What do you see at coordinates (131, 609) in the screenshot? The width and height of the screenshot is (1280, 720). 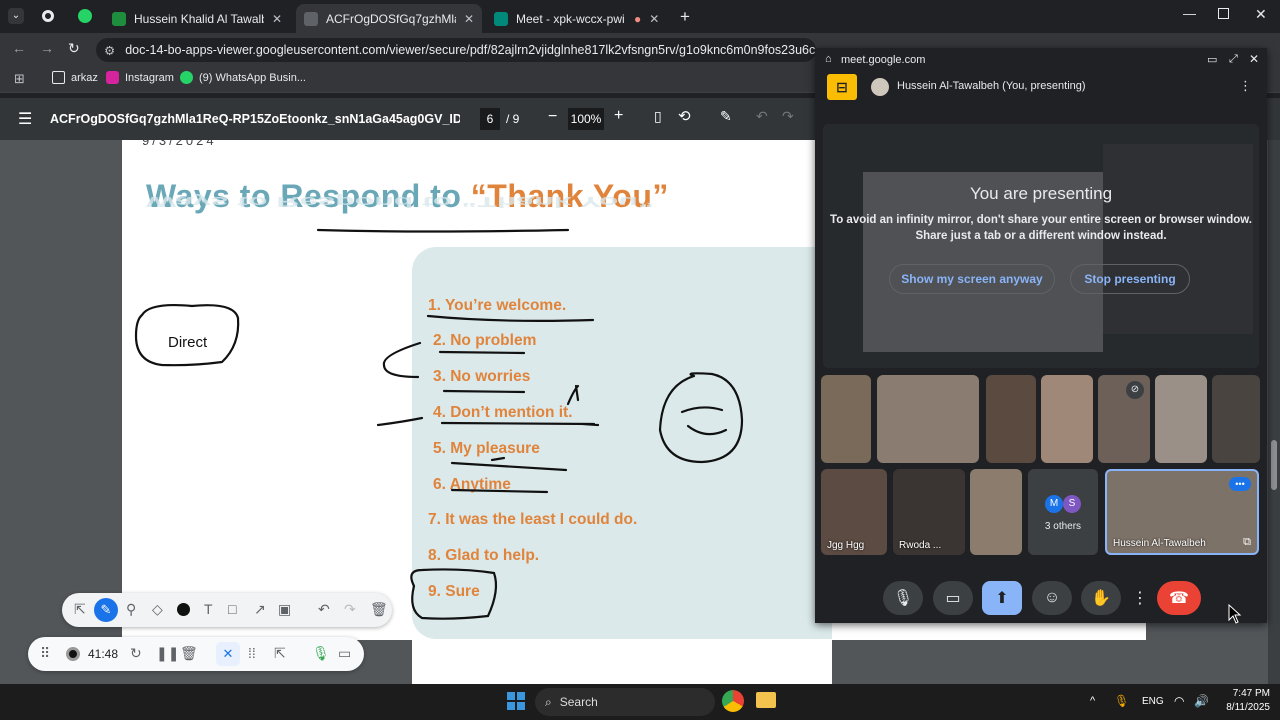 I see `highlighter-icon: ⚲` at bounding box center [131, 609].